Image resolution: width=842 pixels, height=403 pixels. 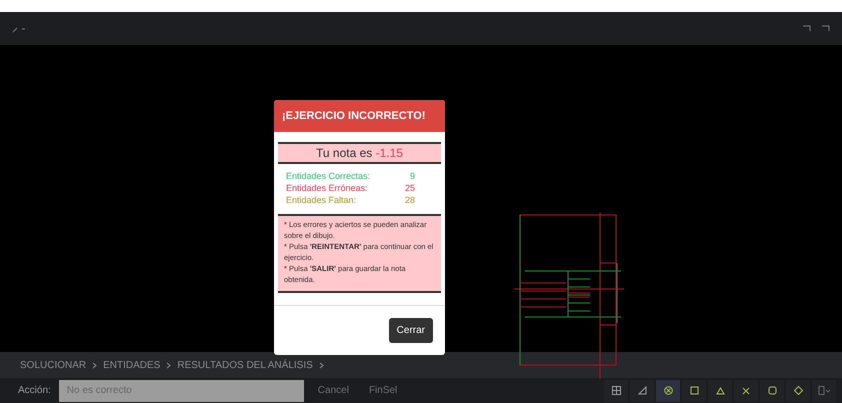 I want to click on dialog-title: ¡EJERCICIO INCORRECTO!, so click(x=359, y=116).